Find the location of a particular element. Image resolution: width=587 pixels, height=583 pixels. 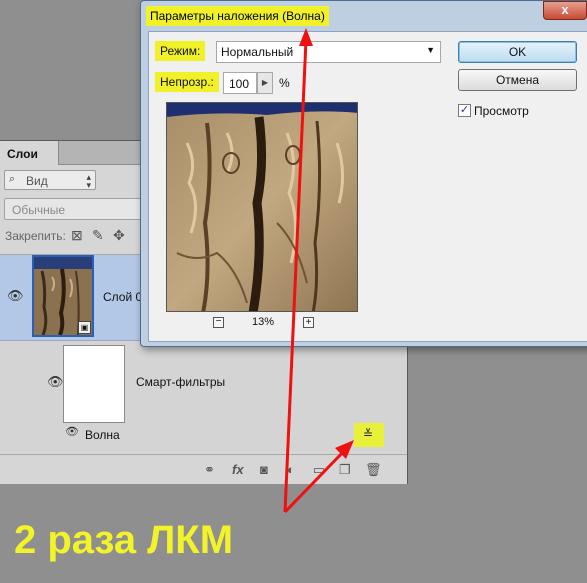

cancel-button: Отмена is located at coordinates (517, 80).